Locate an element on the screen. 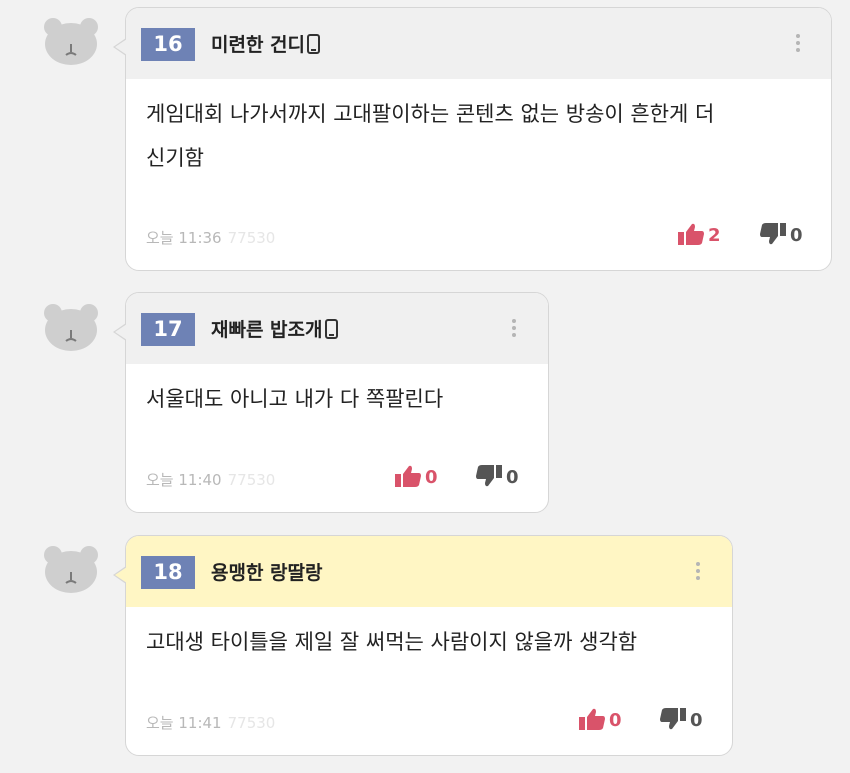  like-count: 2 is located at coordinates (714, 235).